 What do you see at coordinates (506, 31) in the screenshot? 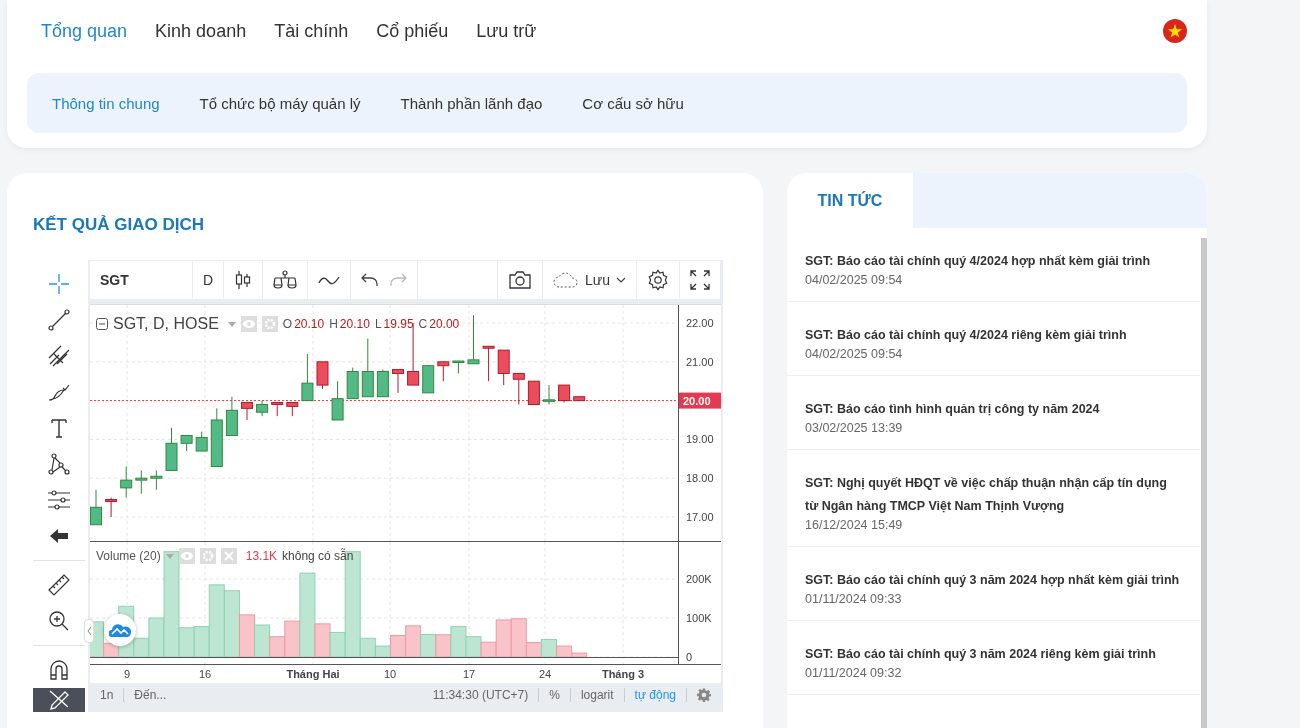
I see `nav-tab: Lưu trữ` at bounding box center [506, 31].